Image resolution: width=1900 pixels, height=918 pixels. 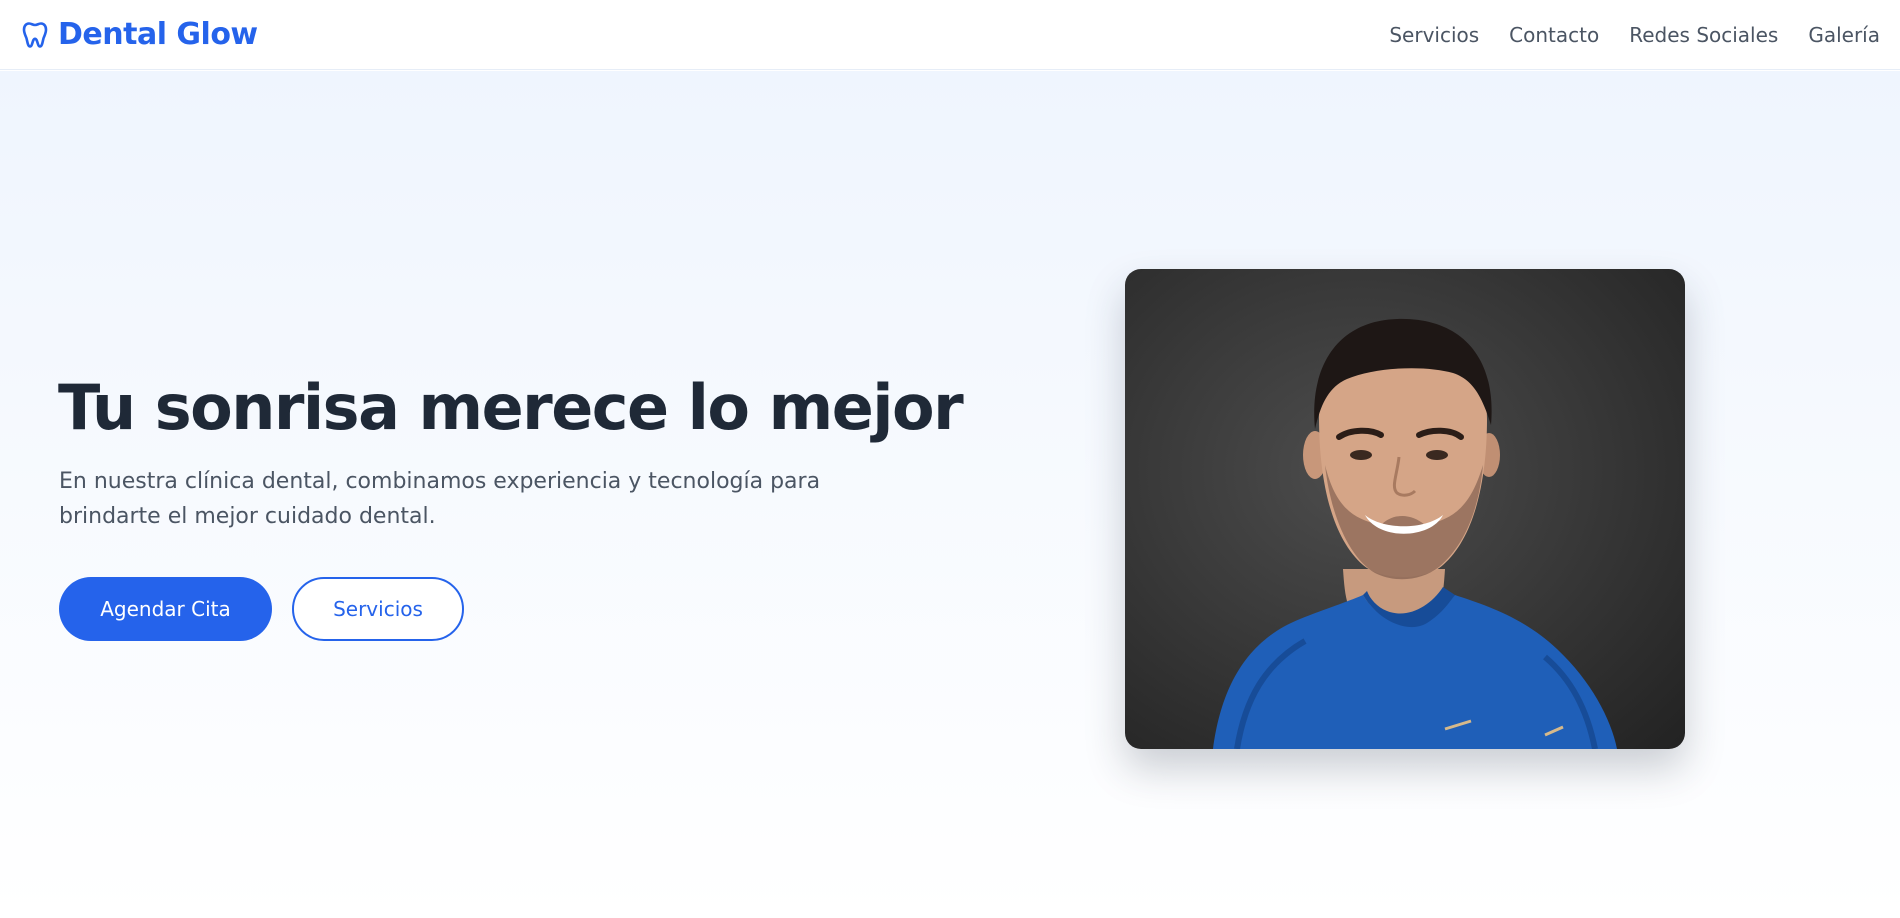 What do you see at coordinates (1844, 35) in the screenshot?
I see `nav-link-galeria: Galería` at bounding box center [1844, 35].